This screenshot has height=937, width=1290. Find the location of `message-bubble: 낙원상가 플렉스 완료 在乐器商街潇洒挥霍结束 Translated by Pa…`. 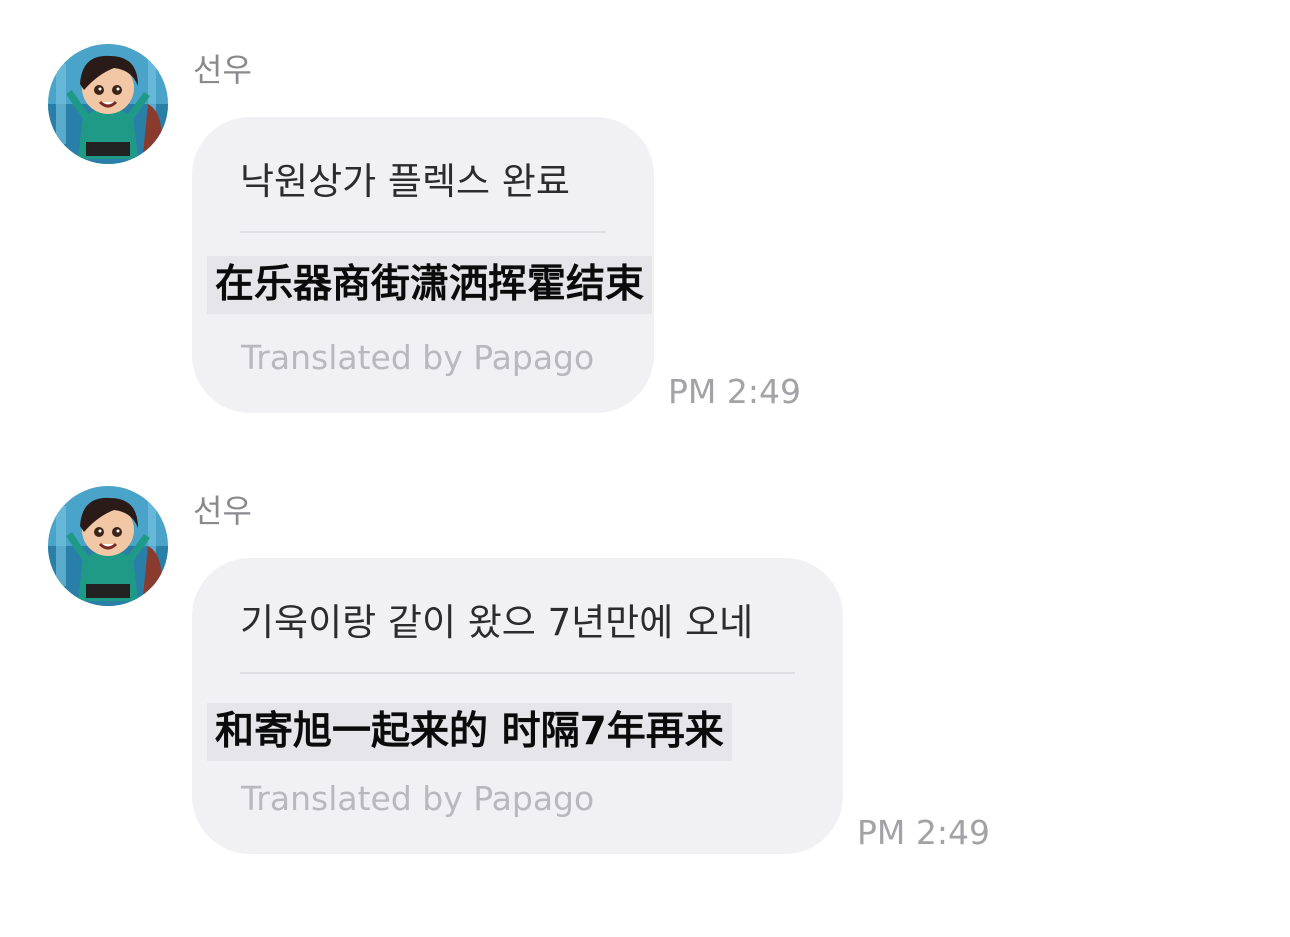

message-bubble: 낙원상가 플렉스 완료 在乐器商街潇洒挥霍结束 Translated by Pa… is located at coordinates (423, 265).